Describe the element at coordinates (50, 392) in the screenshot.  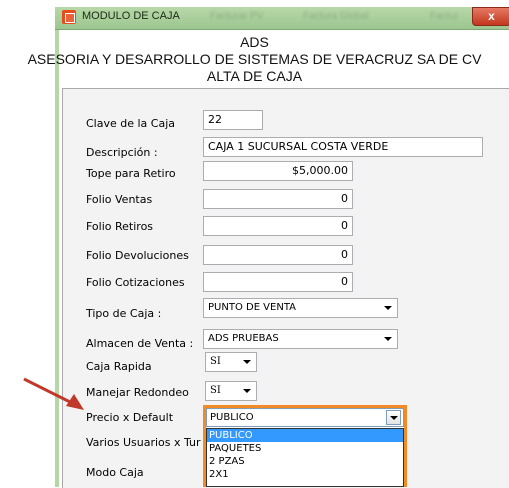
I see `arrow-shaft` at that location.